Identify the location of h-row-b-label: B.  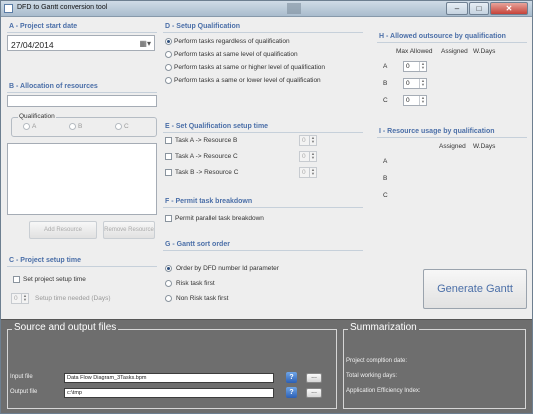
(385, 83).